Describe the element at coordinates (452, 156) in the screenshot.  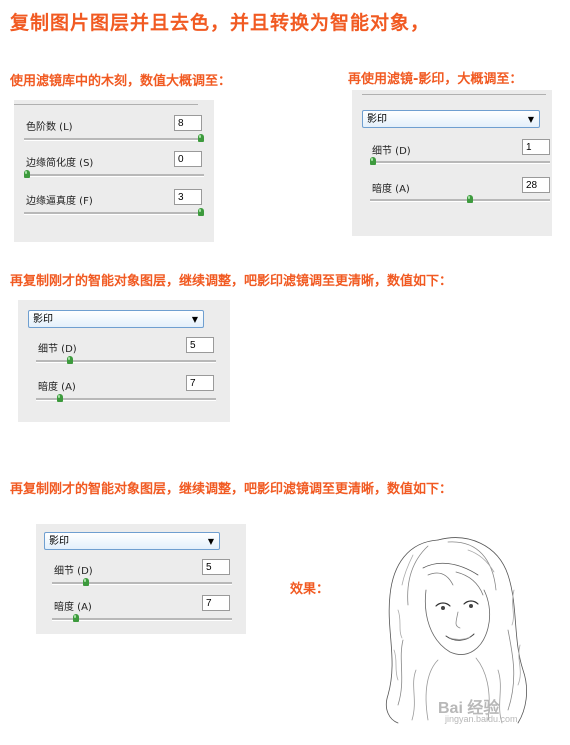
I see `param-row: 细节 (D) 1` at that location.